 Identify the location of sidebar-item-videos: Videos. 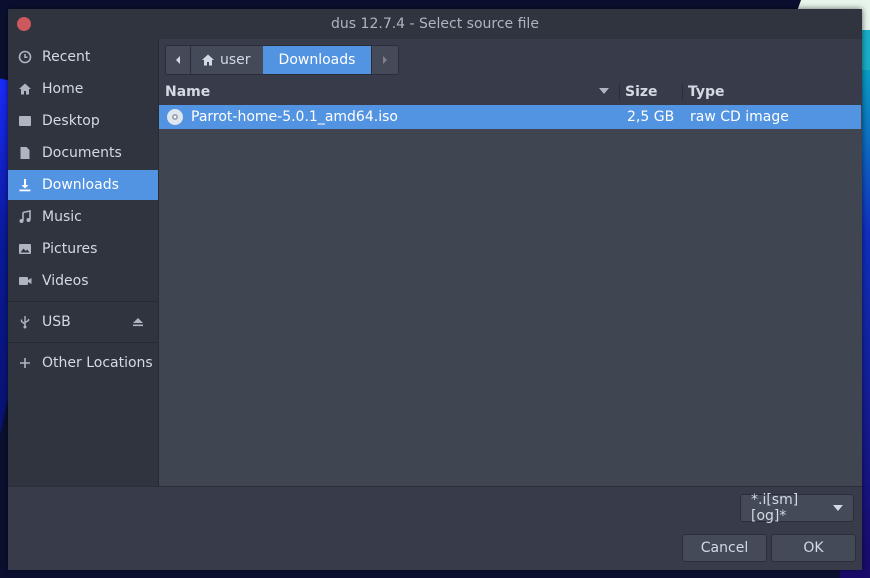
(83, 281).